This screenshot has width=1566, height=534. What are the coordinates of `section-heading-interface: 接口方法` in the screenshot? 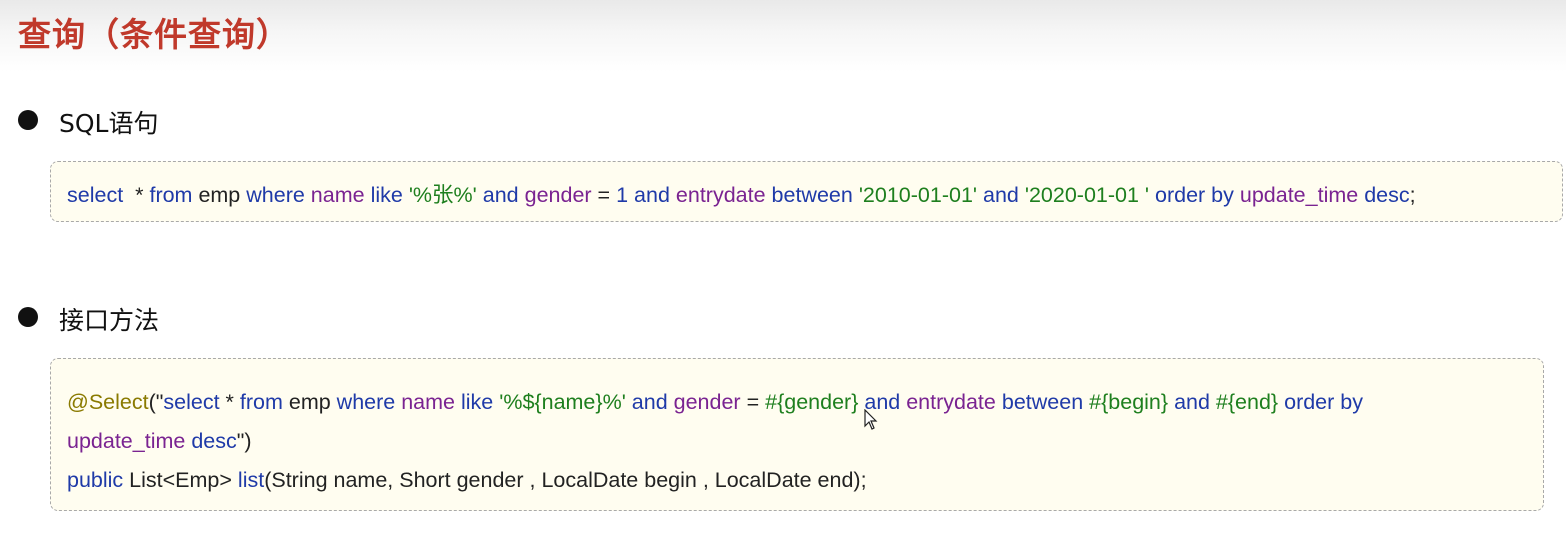 It's located at (109, 320).